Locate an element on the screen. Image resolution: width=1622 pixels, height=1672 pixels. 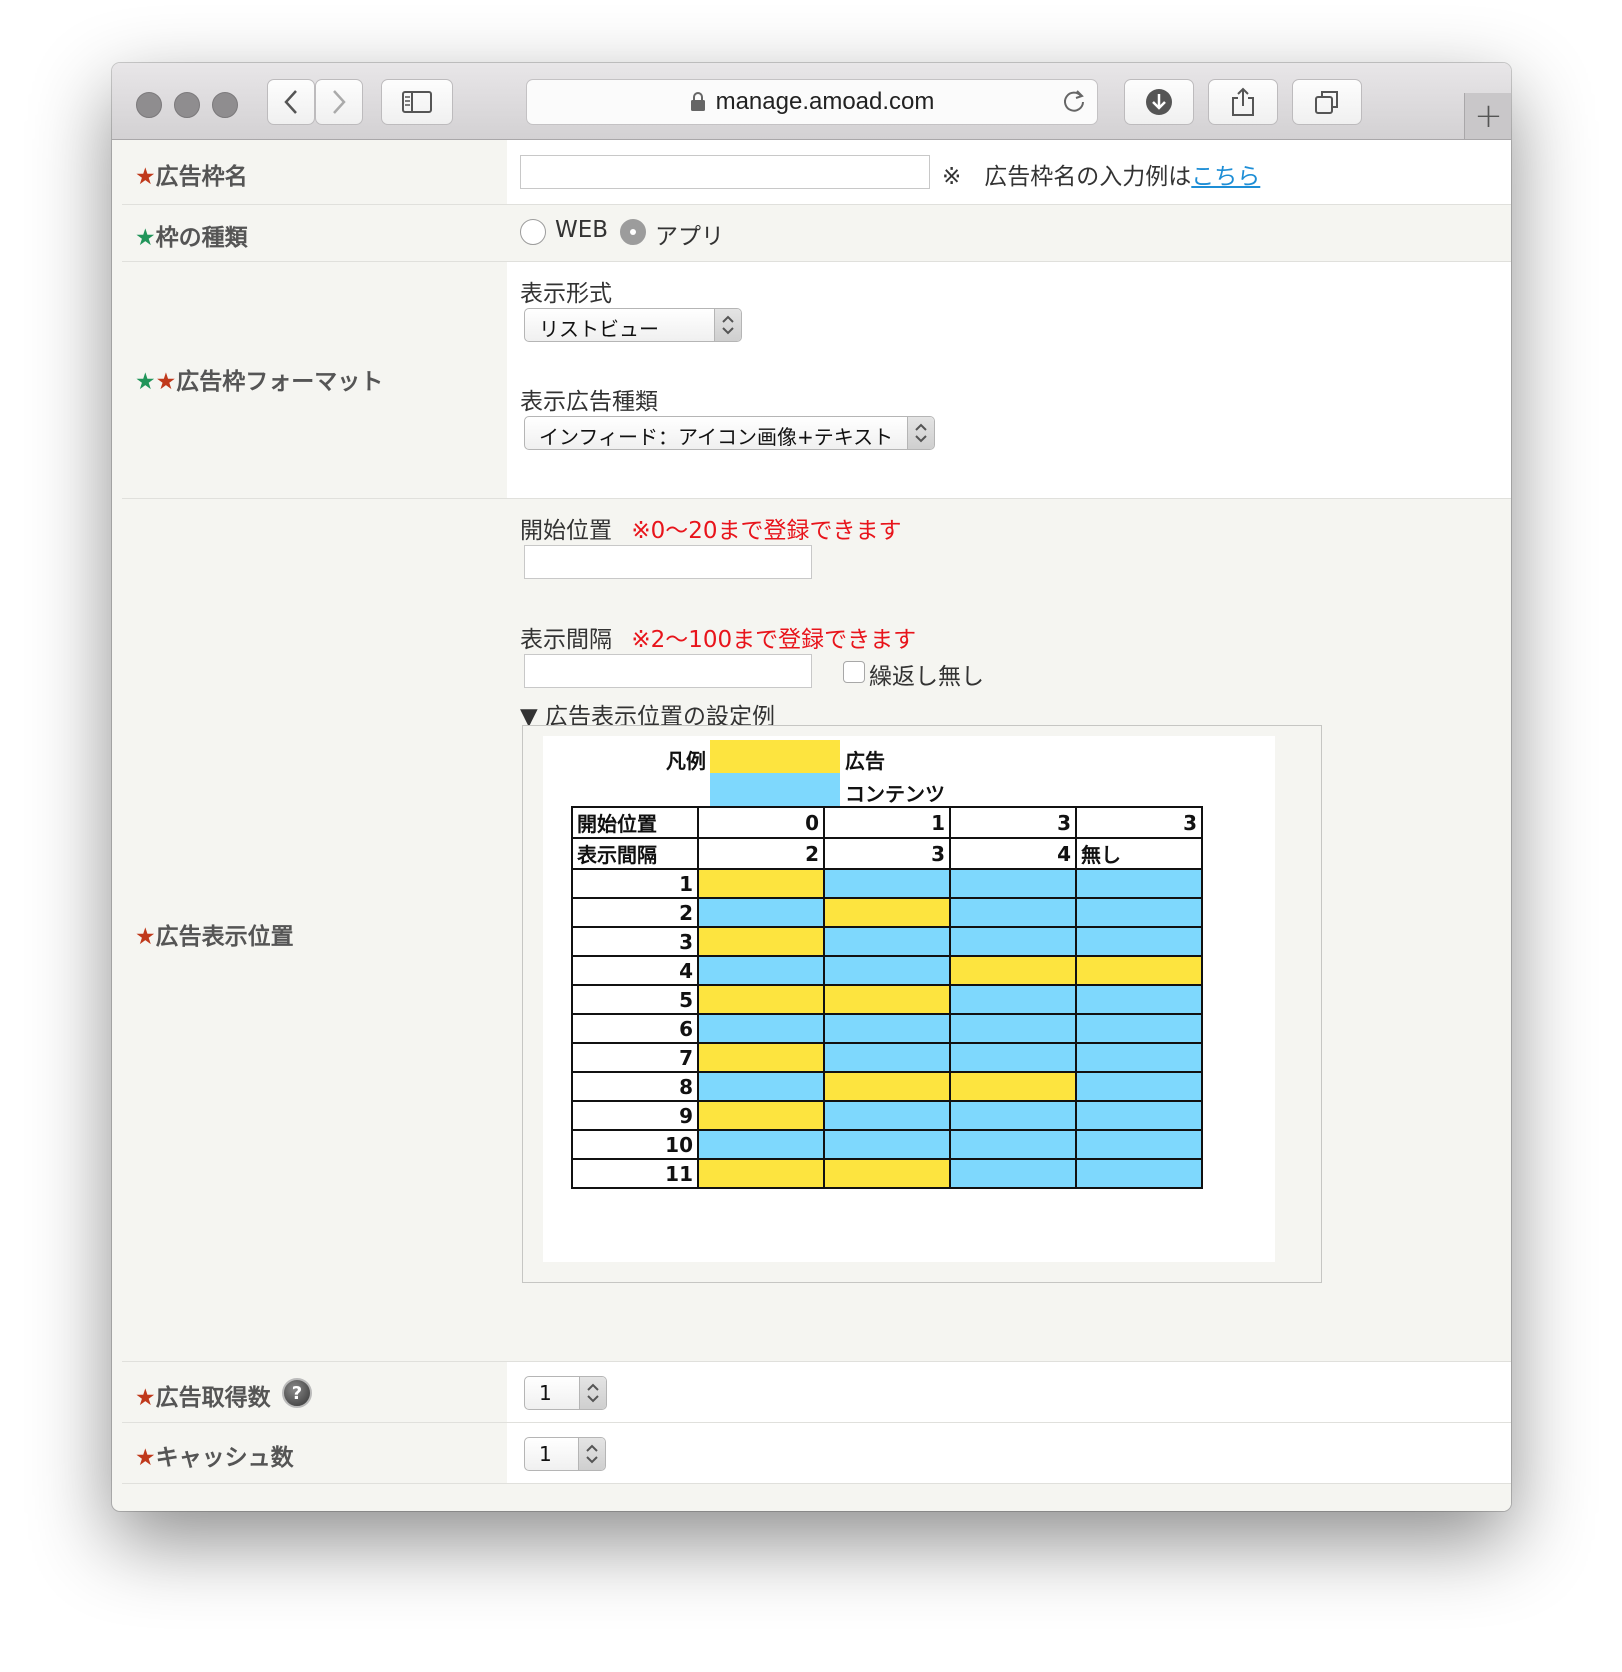
forward-button is located at coordinates (339, 102).